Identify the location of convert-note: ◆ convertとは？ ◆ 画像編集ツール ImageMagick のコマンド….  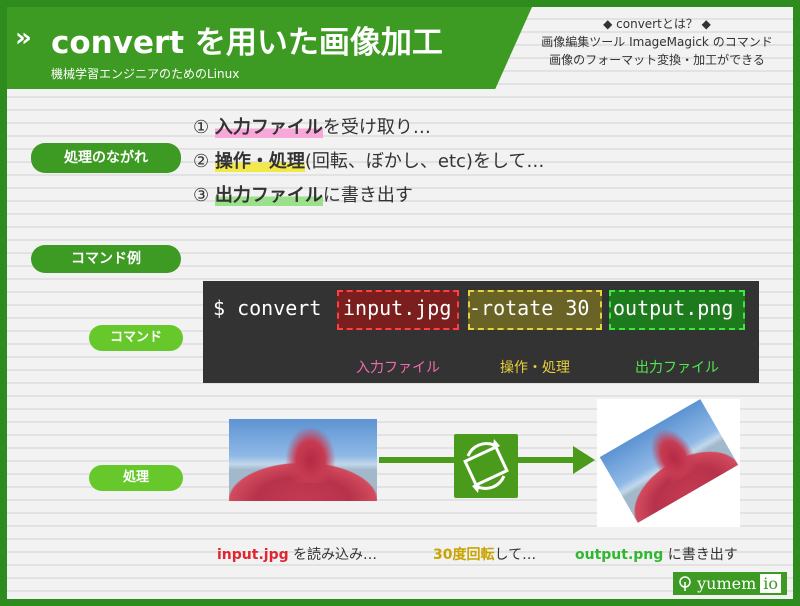
(657, 42).